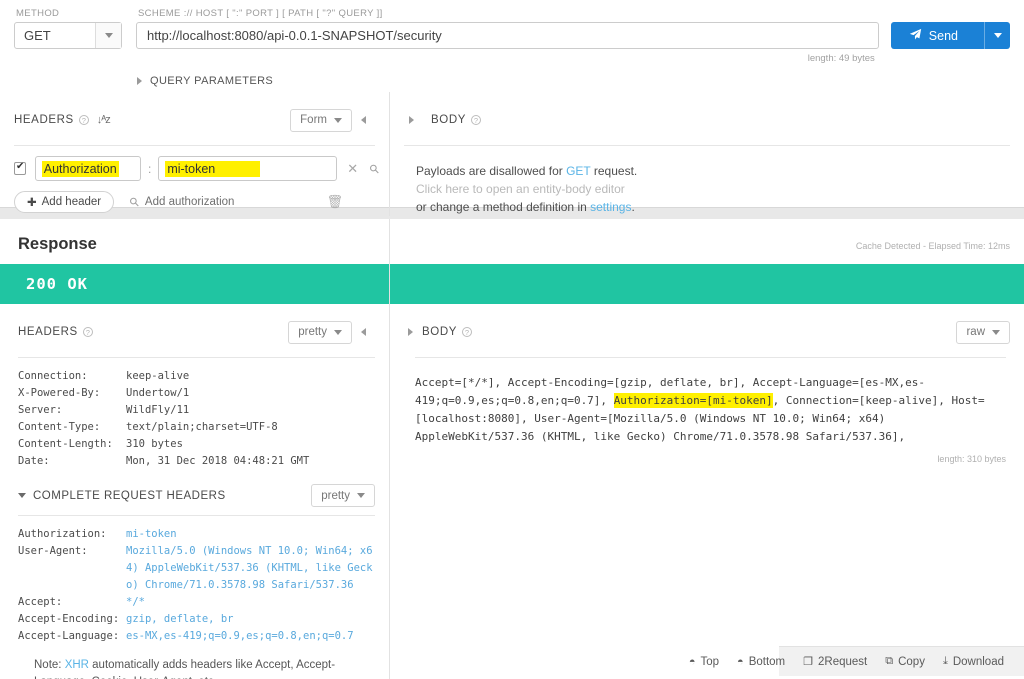 The image size is (1024, 679). What do you see at coordinates (129, 496) in the screenshot?
I see `complete-request-headers-title: COMPLETE REQUEST HEADERS` at bounding box center [129, 496].